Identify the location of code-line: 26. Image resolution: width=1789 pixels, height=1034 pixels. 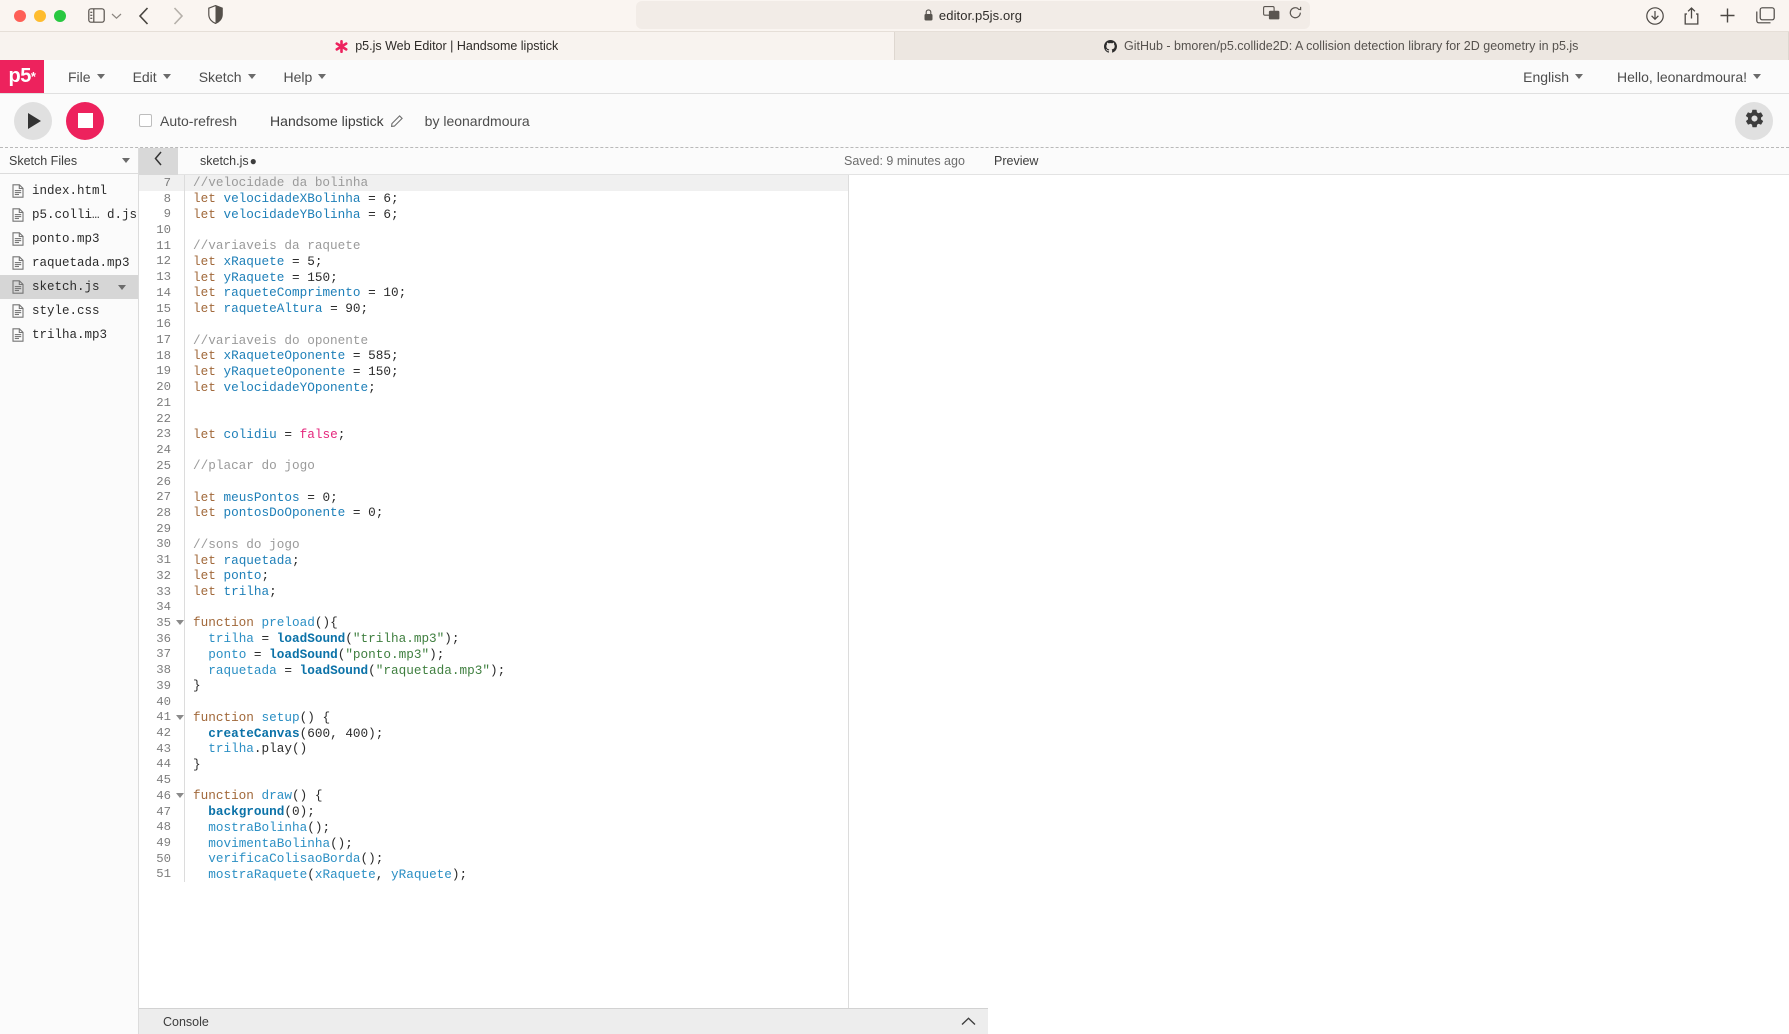
(493, 481).